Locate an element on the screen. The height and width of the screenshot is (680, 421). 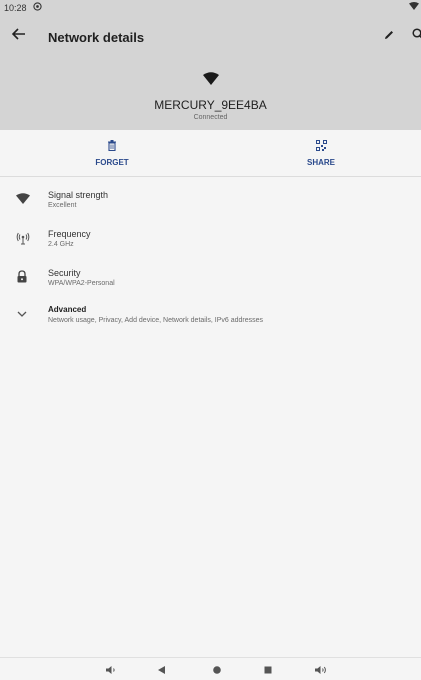
share-label: SHARE is located at coordinates (320, 162).